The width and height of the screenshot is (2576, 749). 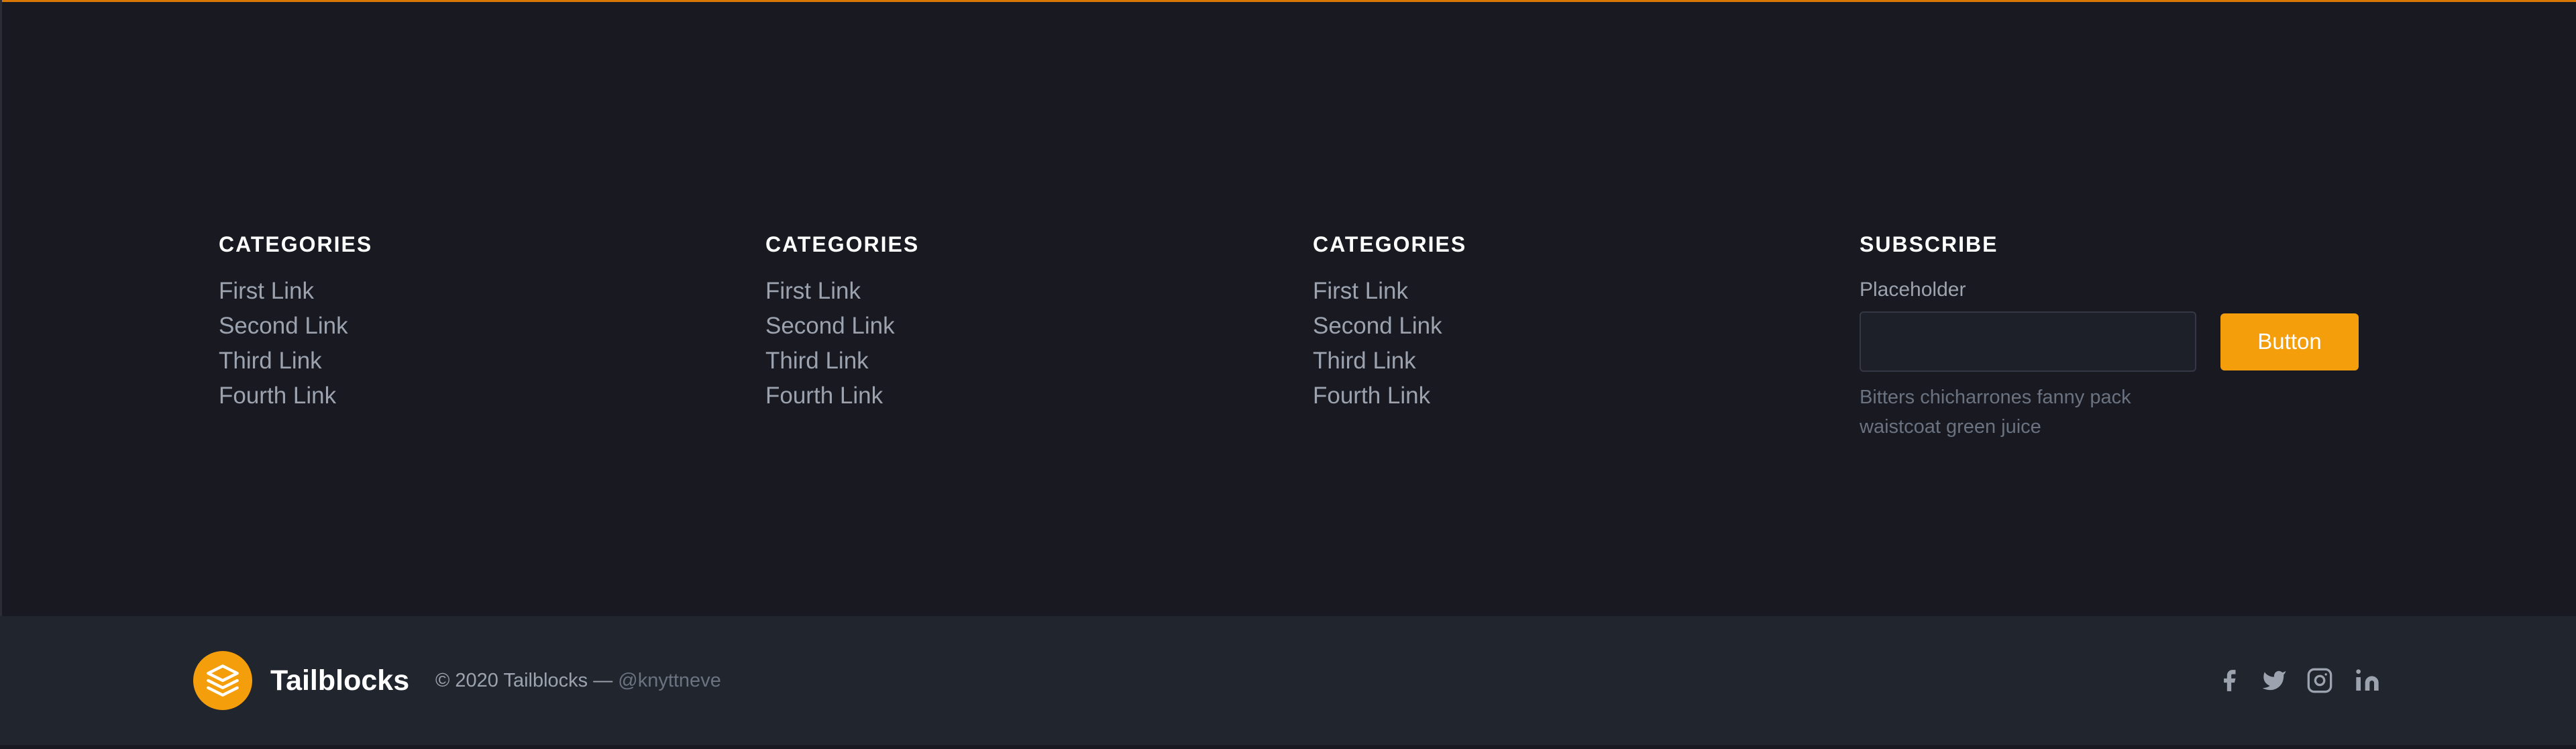 What do you see at coordinates (2289, 342) in the screenshot?
I see `subscribe-button: Button` at bounding box center [2289, 342].